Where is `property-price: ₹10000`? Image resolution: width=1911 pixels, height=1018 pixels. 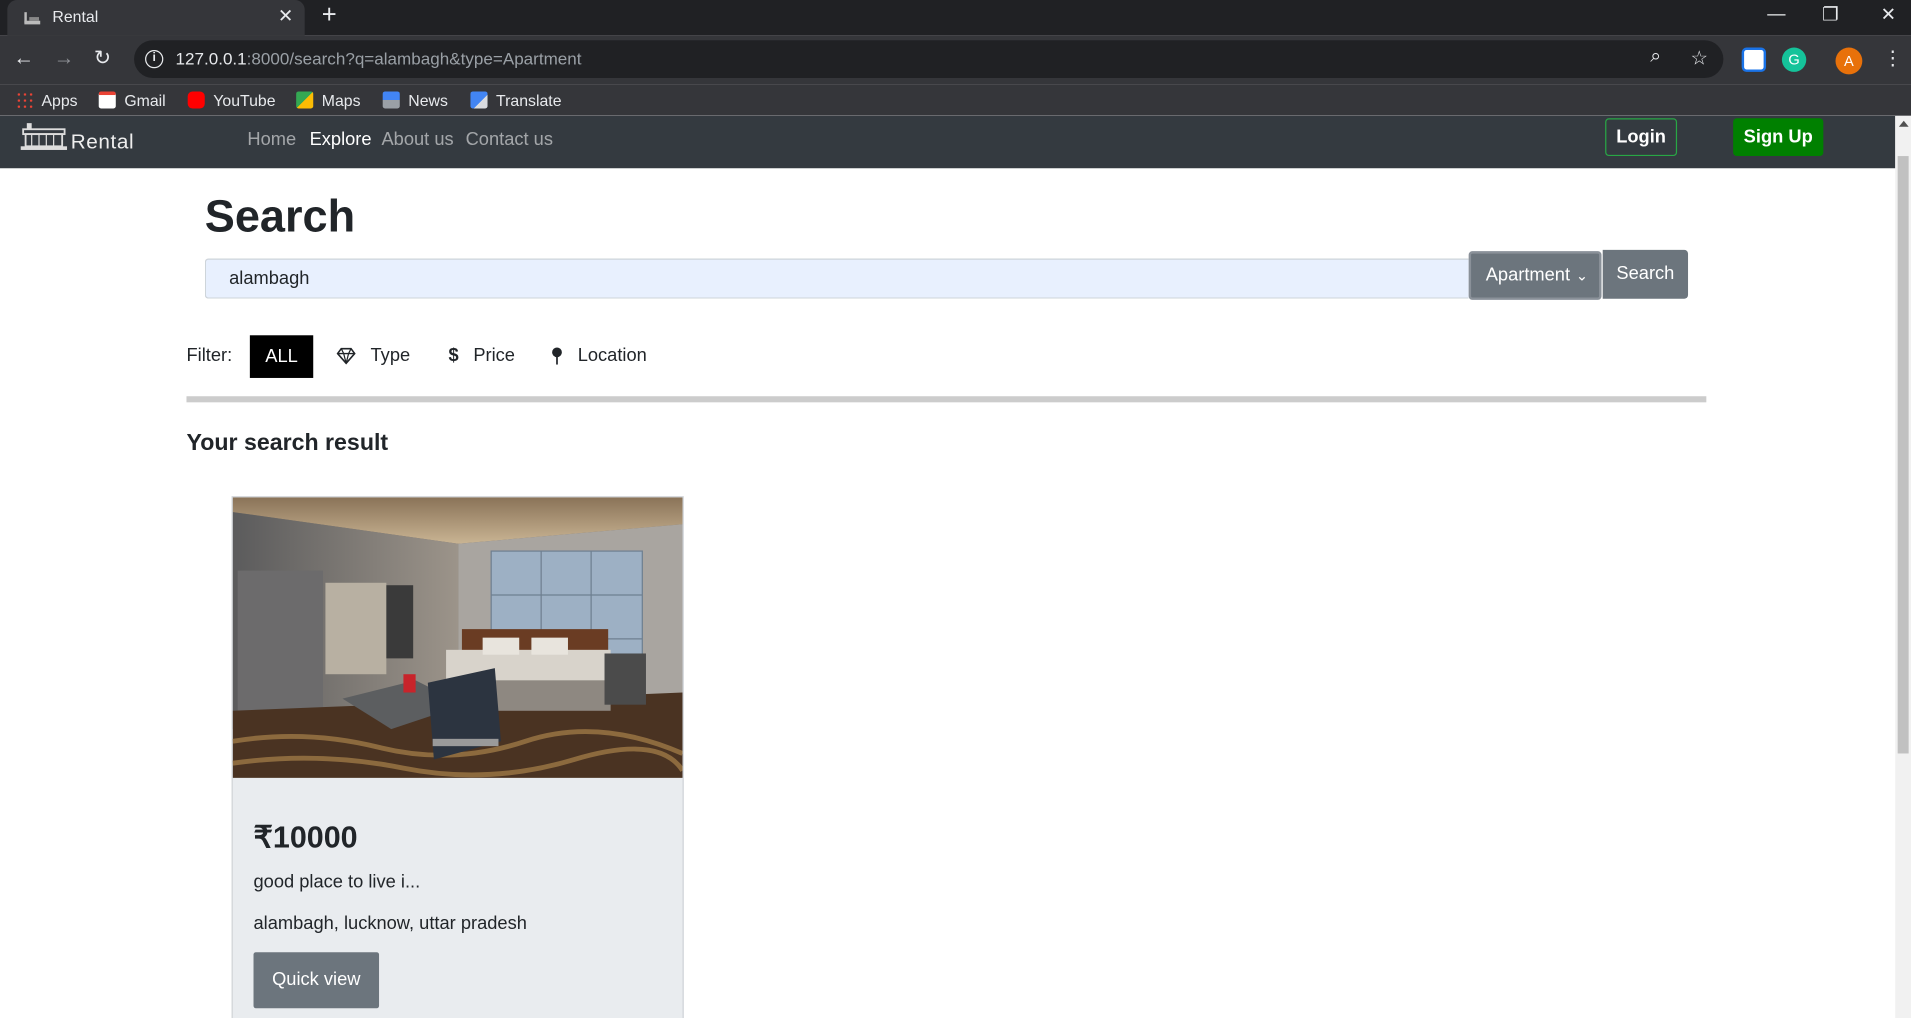 property-price: ₹10000 is located at coordinates (305, 837).